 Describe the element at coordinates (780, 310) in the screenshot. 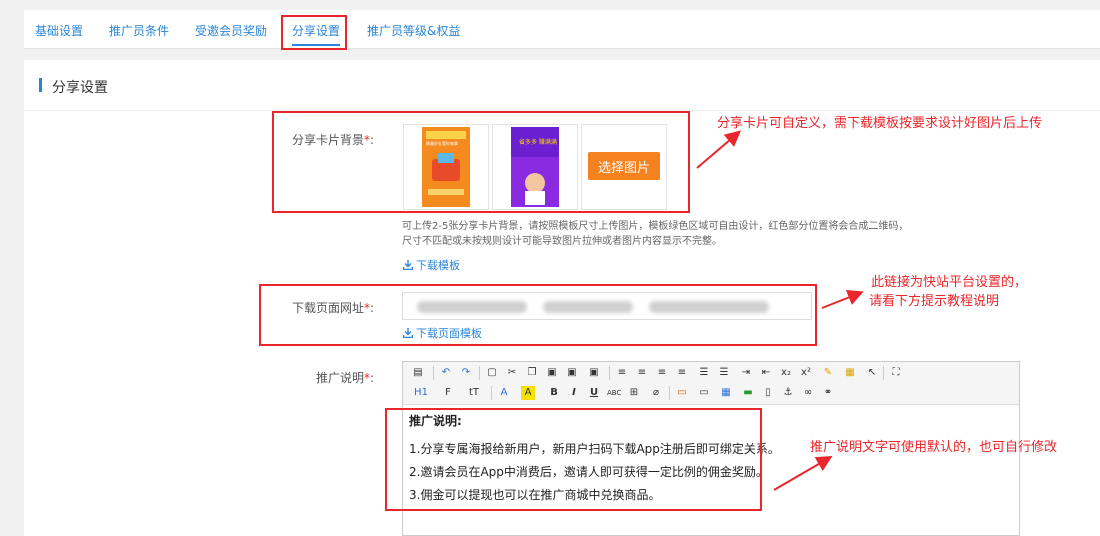

I see `annotation-arrows` at that location.